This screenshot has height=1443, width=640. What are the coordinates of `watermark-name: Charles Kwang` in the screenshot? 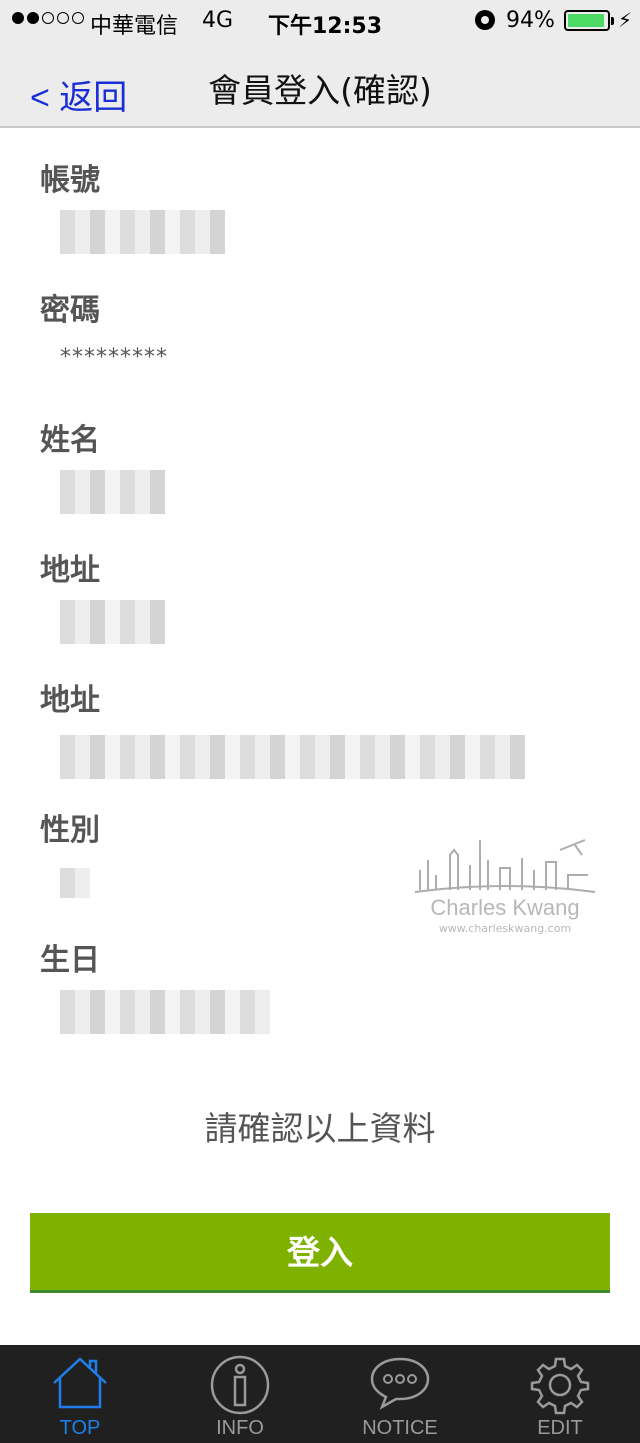 It's located at (505, 907).